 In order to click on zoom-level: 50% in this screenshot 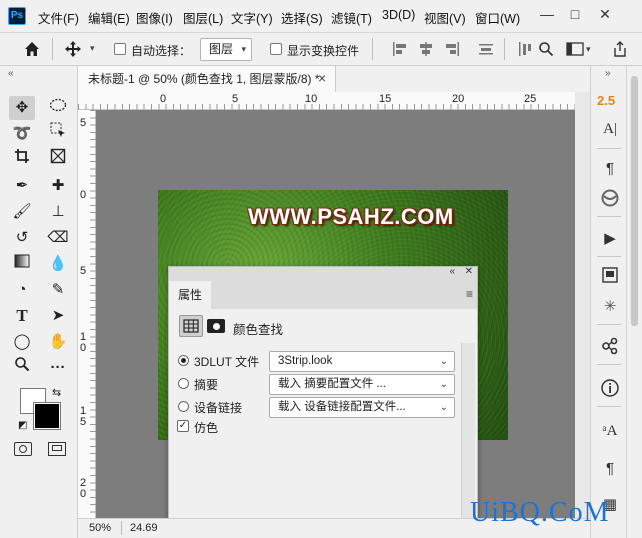, I will do `click(100, 528)`.